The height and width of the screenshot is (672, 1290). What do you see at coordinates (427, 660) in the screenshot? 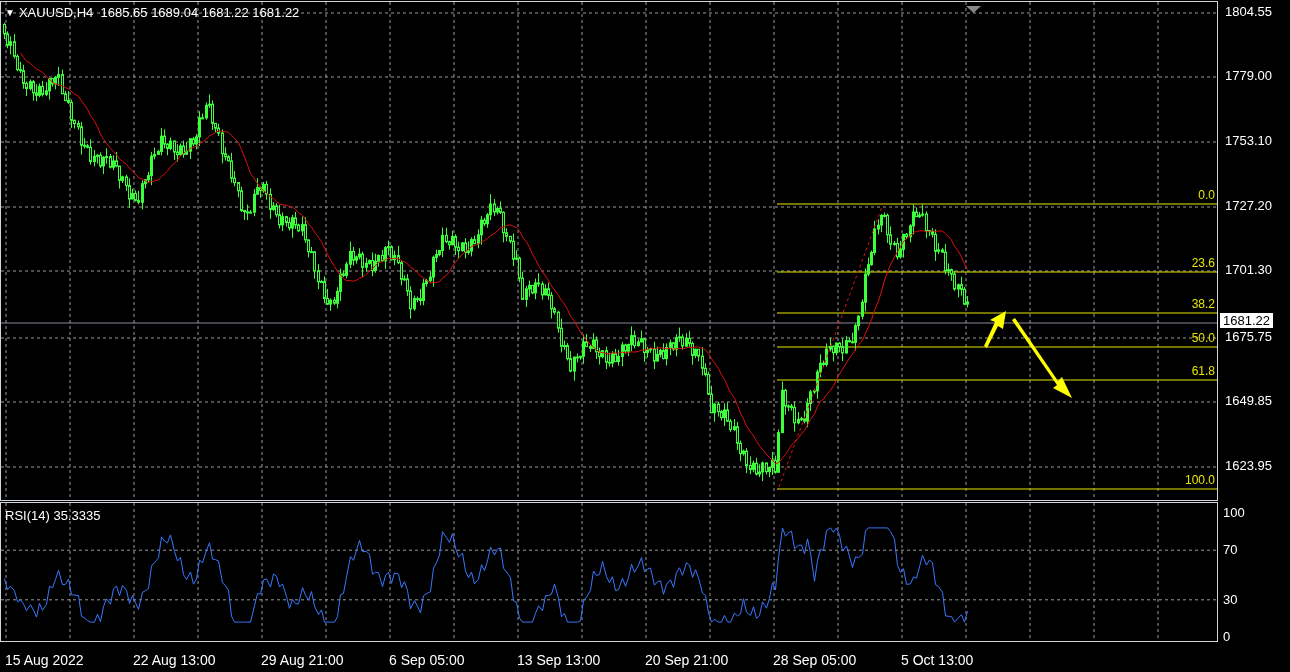
I see `time-axis-label: 6 Sep 05:00` at bounding box center [427, 660].